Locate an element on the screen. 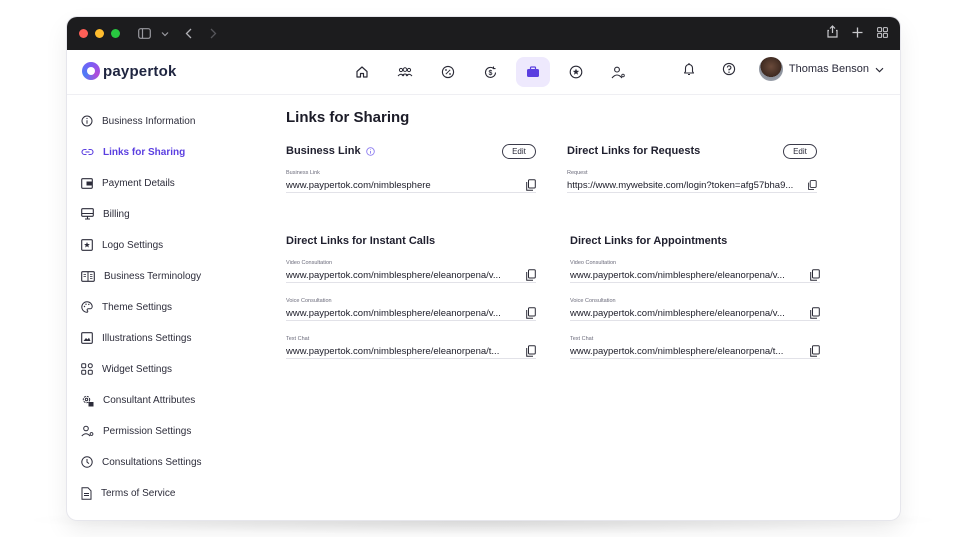 This screenshot has height=537, width=966. document-icon is located at coordinates (86, 493).